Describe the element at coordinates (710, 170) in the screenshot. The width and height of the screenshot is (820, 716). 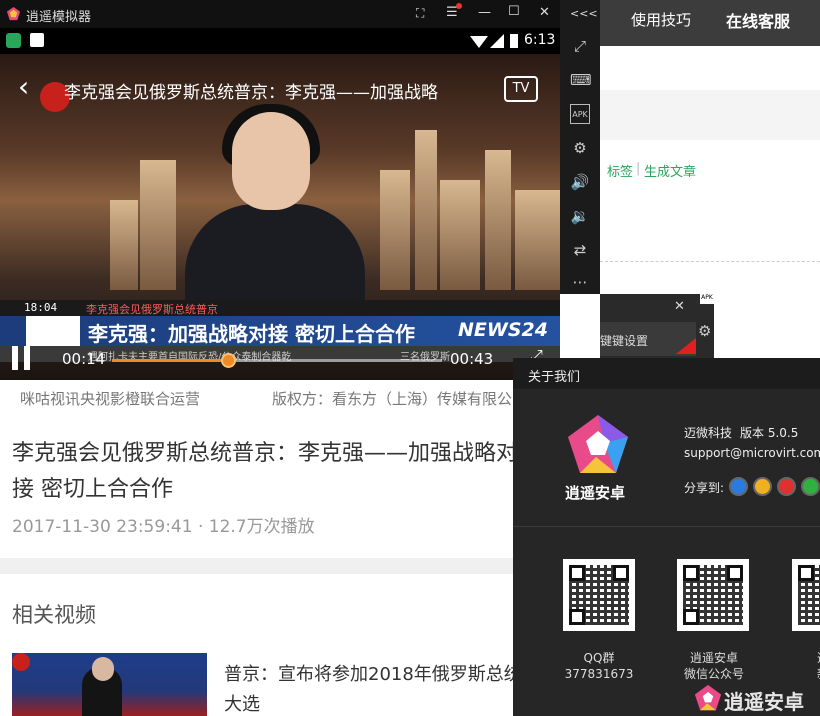
I see `editor-body: 标签 | 生成文章` at that location.